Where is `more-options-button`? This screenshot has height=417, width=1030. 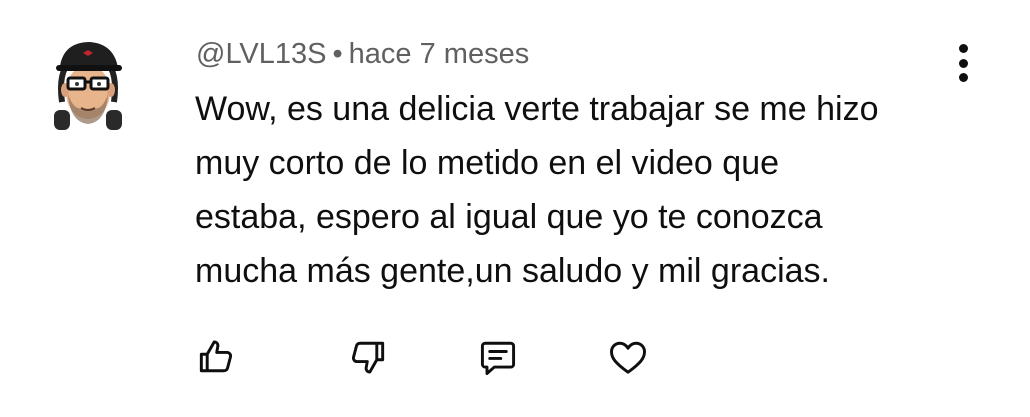
more-options-button is located at coordinates (963, 63).